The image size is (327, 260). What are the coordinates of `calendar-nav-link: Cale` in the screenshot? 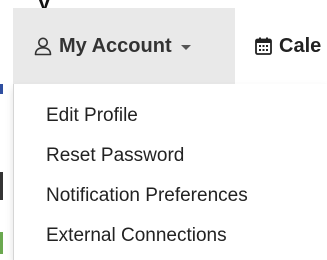 It's located at (288, 46).